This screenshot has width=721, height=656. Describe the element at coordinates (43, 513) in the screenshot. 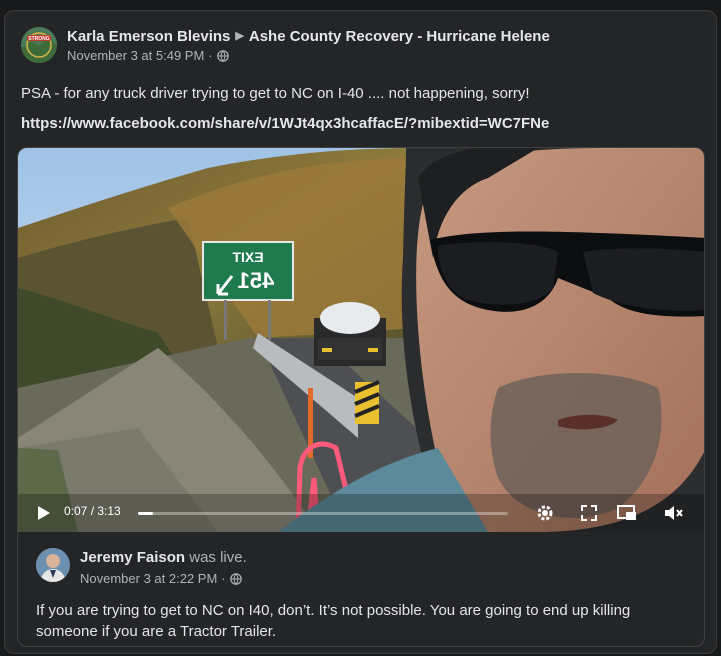

I see `play-icon` at that location.